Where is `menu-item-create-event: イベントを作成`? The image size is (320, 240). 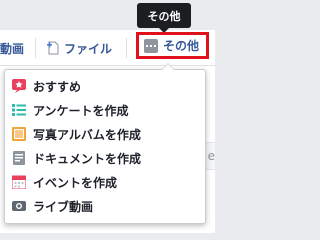
menu-item-create-event: イベントを作成 is located at coordinates (105, 182).